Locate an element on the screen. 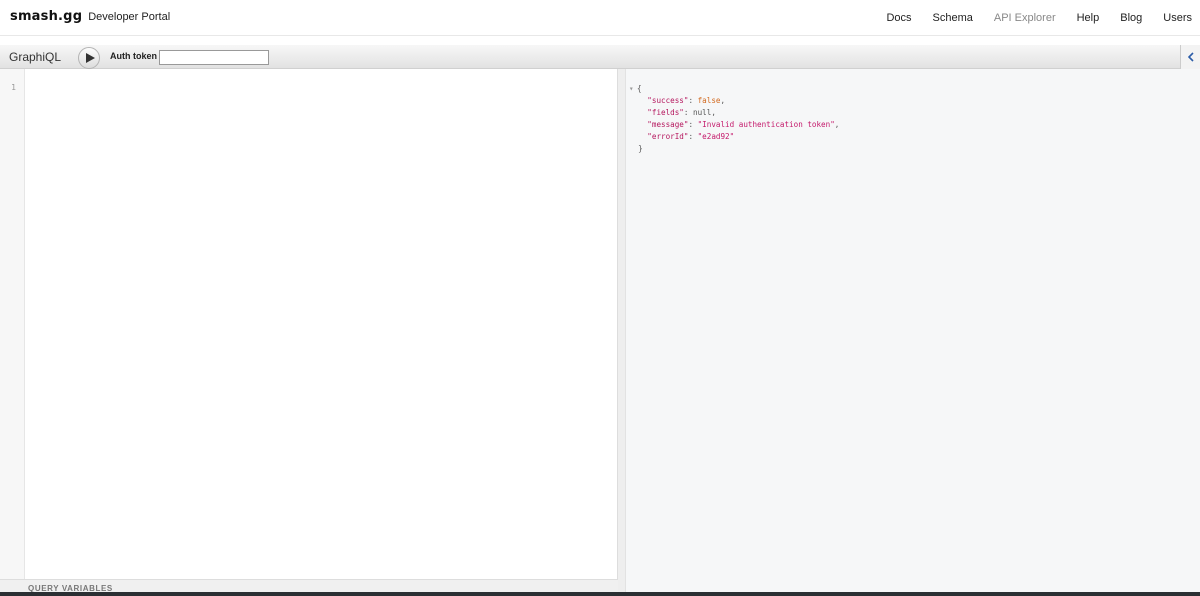 This screenshot has height=596, width=1200. line-number: 1 is located at coordinates (13, 87).